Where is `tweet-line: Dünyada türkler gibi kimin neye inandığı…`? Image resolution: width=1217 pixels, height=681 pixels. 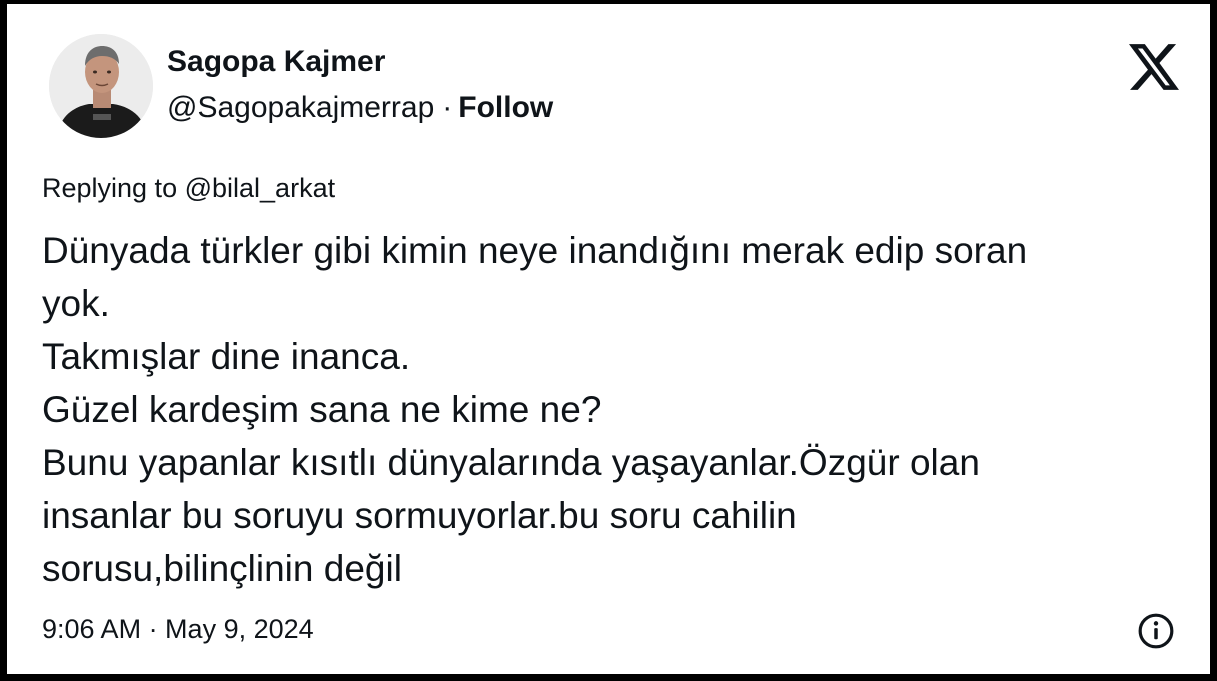
tweet-line: Dünyada türkler gibi kimin neye inandığı… is located at coordinates (535, 250).